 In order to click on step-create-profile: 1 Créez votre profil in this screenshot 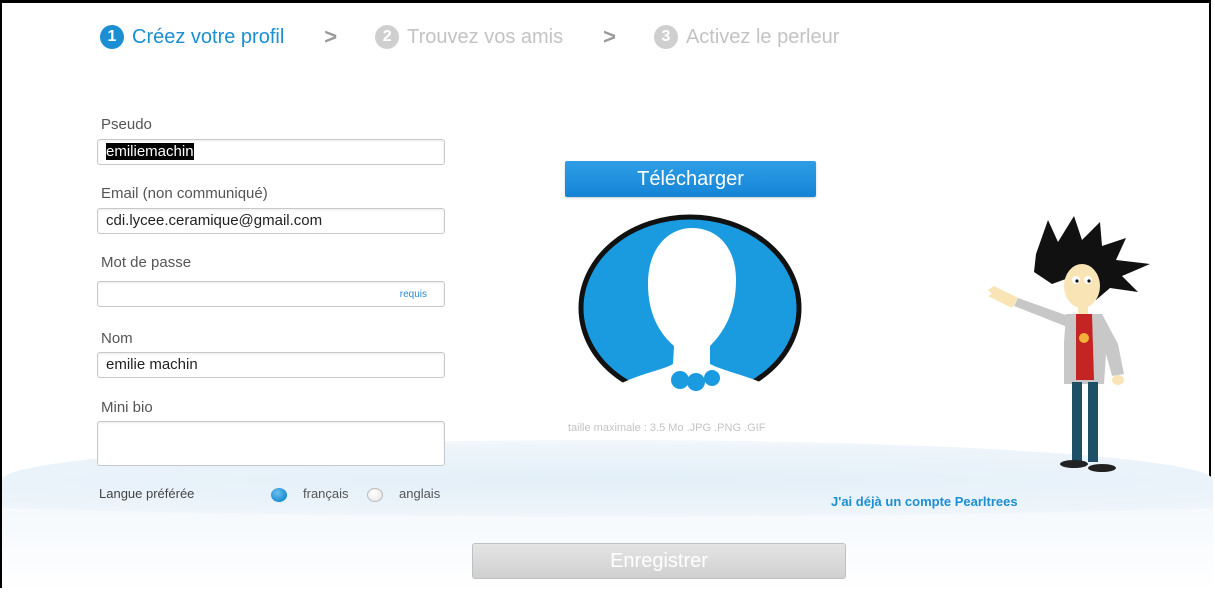, I will do `click(192, 37)`.